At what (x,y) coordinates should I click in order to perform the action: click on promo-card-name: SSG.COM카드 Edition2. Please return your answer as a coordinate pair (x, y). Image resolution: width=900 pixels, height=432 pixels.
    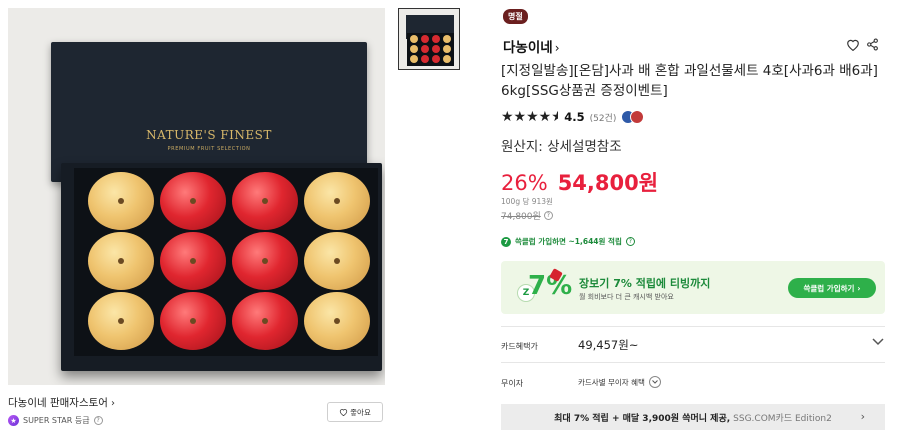
    Looking at the image, I should click on (782, 418).